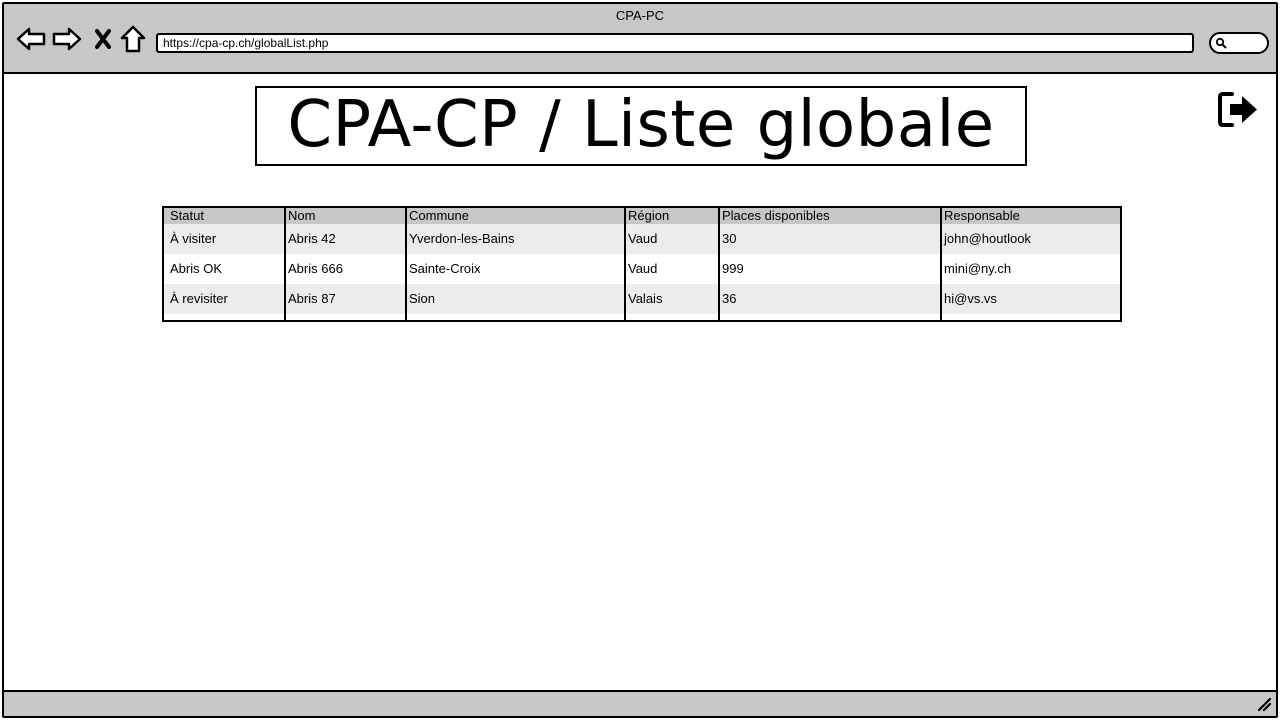 The image size is (1280, 720). Describe the element at coordinates (224, 215) in the screenshot. I see `column-header-statut: Statut` at that location.